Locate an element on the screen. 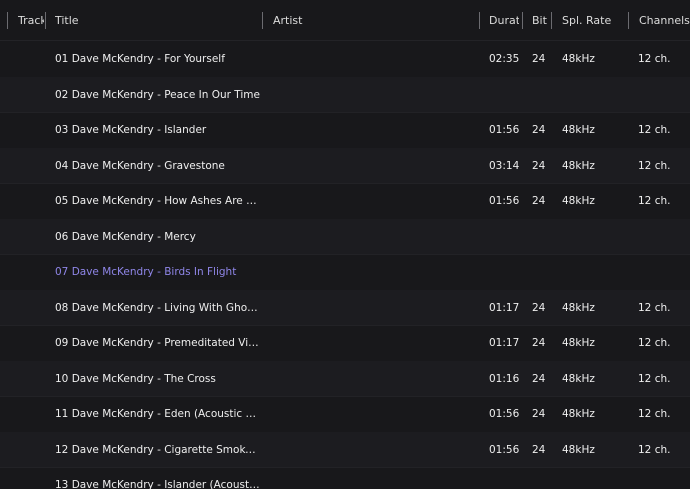 This screenshot has width=690, height=489. table-row: 02 Dave McKendry - Peace In Our Time is located at coordinates (345, 94).